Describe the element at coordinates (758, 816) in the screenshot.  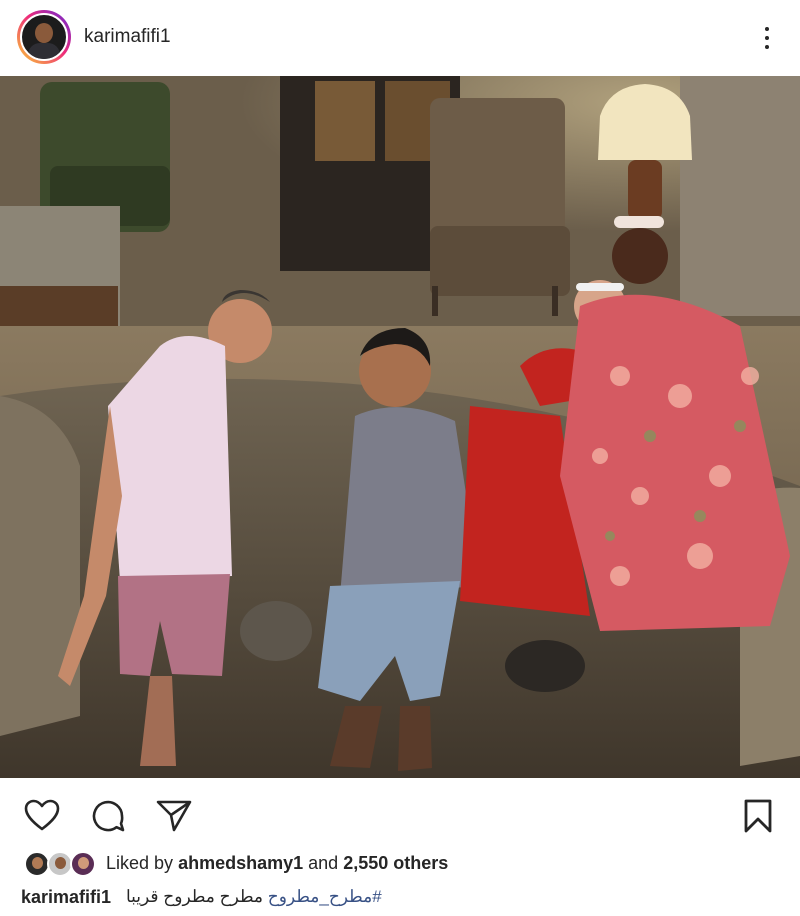
I see `bookmark-icon` at that location.